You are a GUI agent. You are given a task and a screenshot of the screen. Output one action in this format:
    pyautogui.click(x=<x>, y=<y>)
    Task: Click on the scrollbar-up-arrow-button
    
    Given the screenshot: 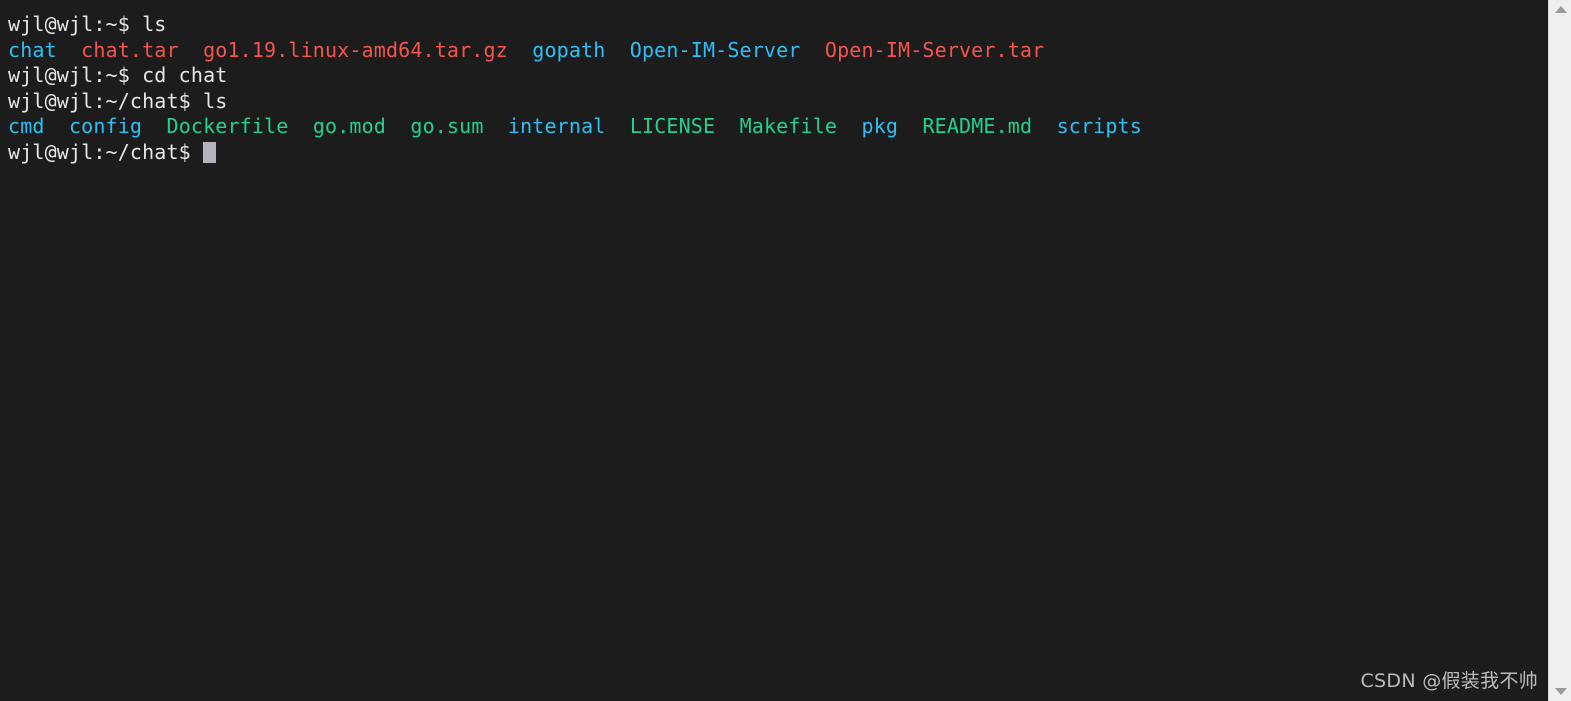 What is the action you would take?
    pyautogui.click(x=1560, y=10)
    